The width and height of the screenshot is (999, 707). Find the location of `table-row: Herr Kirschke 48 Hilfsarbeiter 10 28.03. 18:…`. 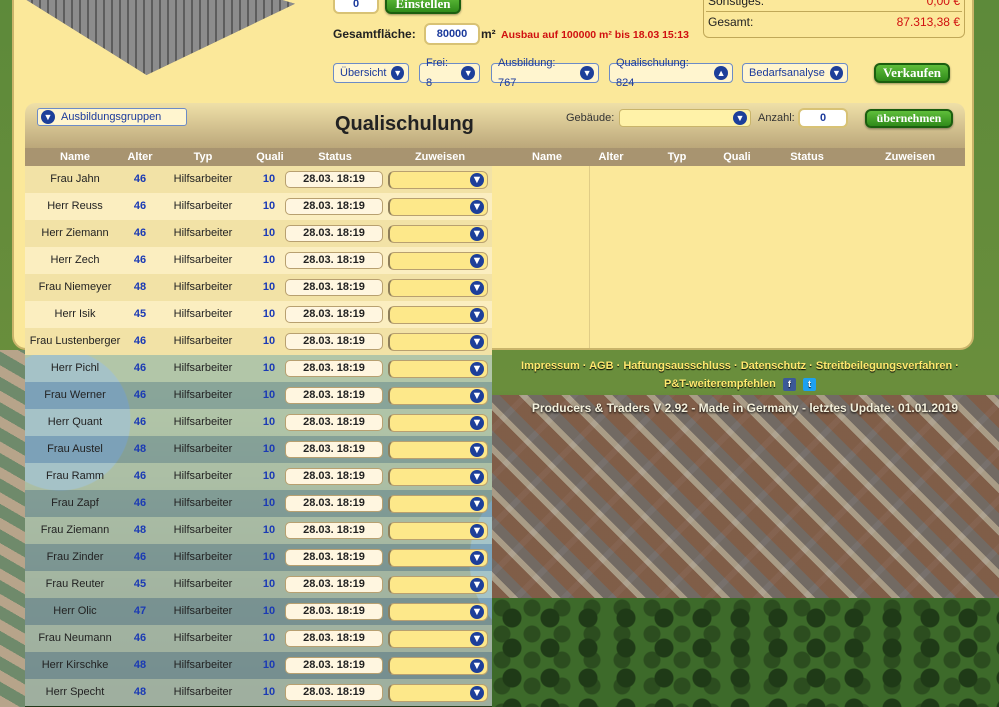

table-row: Herr Kirschke 48 Hilfsarbeiter 10 28.03. 18:… is located at coordinates (258, 665).